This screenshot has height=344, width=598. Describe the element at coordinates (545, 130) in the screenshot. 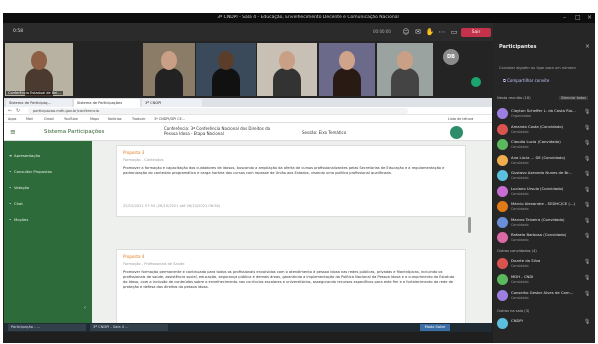

I see `participant-row: Amanda Costa (Convidado) Convidado 🎙` at that location.